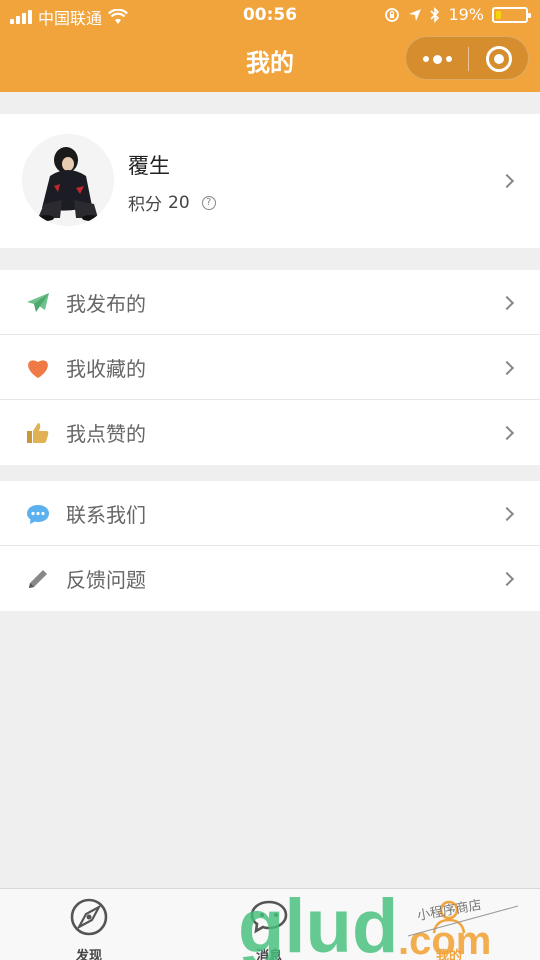 Image resolution: width=540 pixels, height=960 pixels. Describe the element at coordinates (106, 515) in the screenshot. I see `menu-item-label: 联系我们` at that location.